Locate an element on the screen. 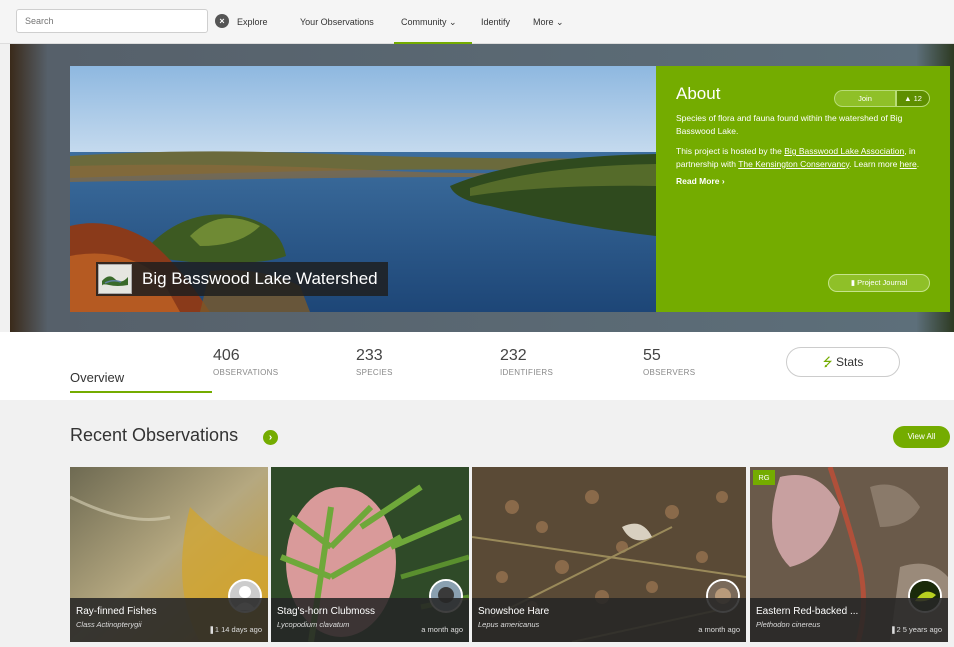  nav-community: Community ⌄ is located at coordinates (429, 22).